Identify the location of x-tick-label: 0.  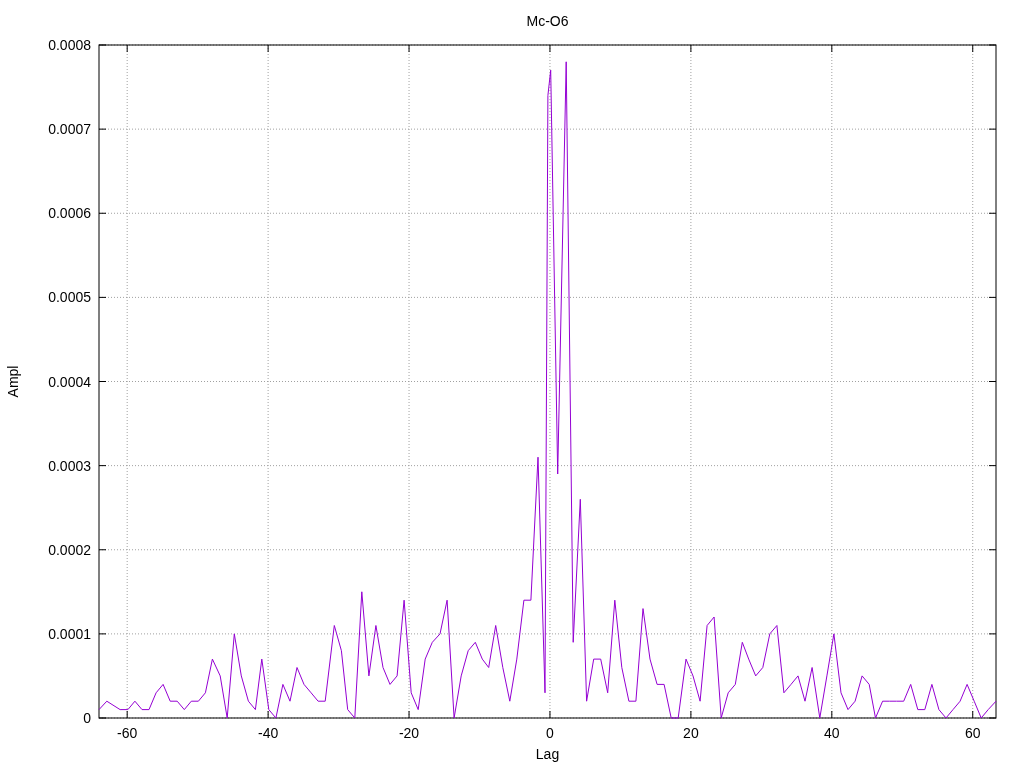
(550, 733).